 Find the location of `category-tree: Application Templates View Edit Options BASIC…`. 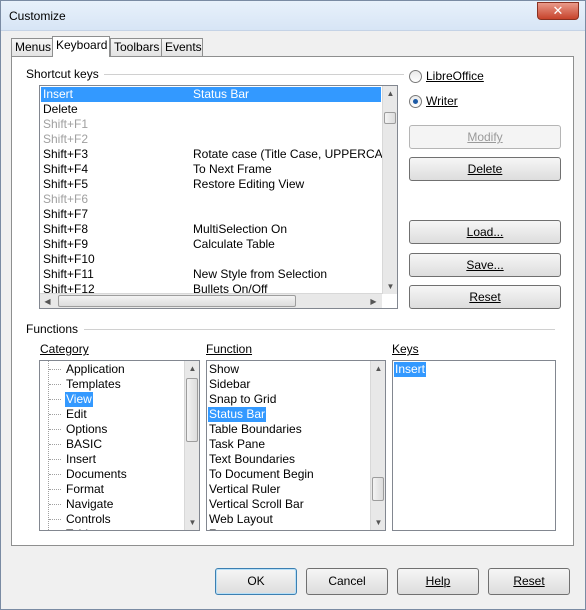

category-tree: Application Templates View Edit Options BASIC… is located at coordinates (119, 445).